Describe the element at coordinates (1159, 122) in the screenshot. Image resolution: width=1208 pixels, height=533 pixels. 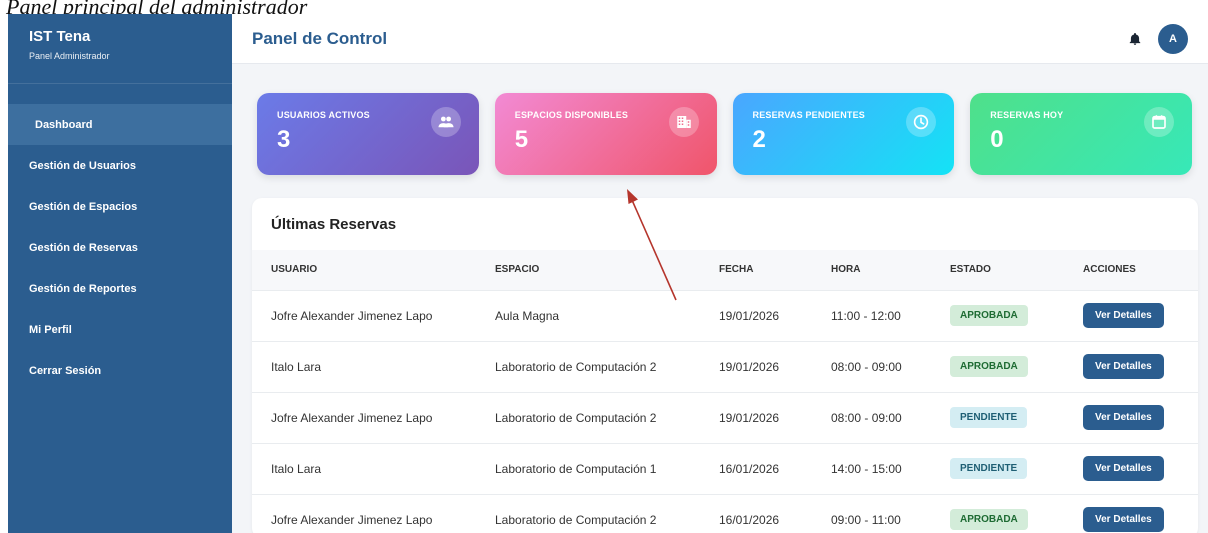
I see `calendar-icon` at that location.